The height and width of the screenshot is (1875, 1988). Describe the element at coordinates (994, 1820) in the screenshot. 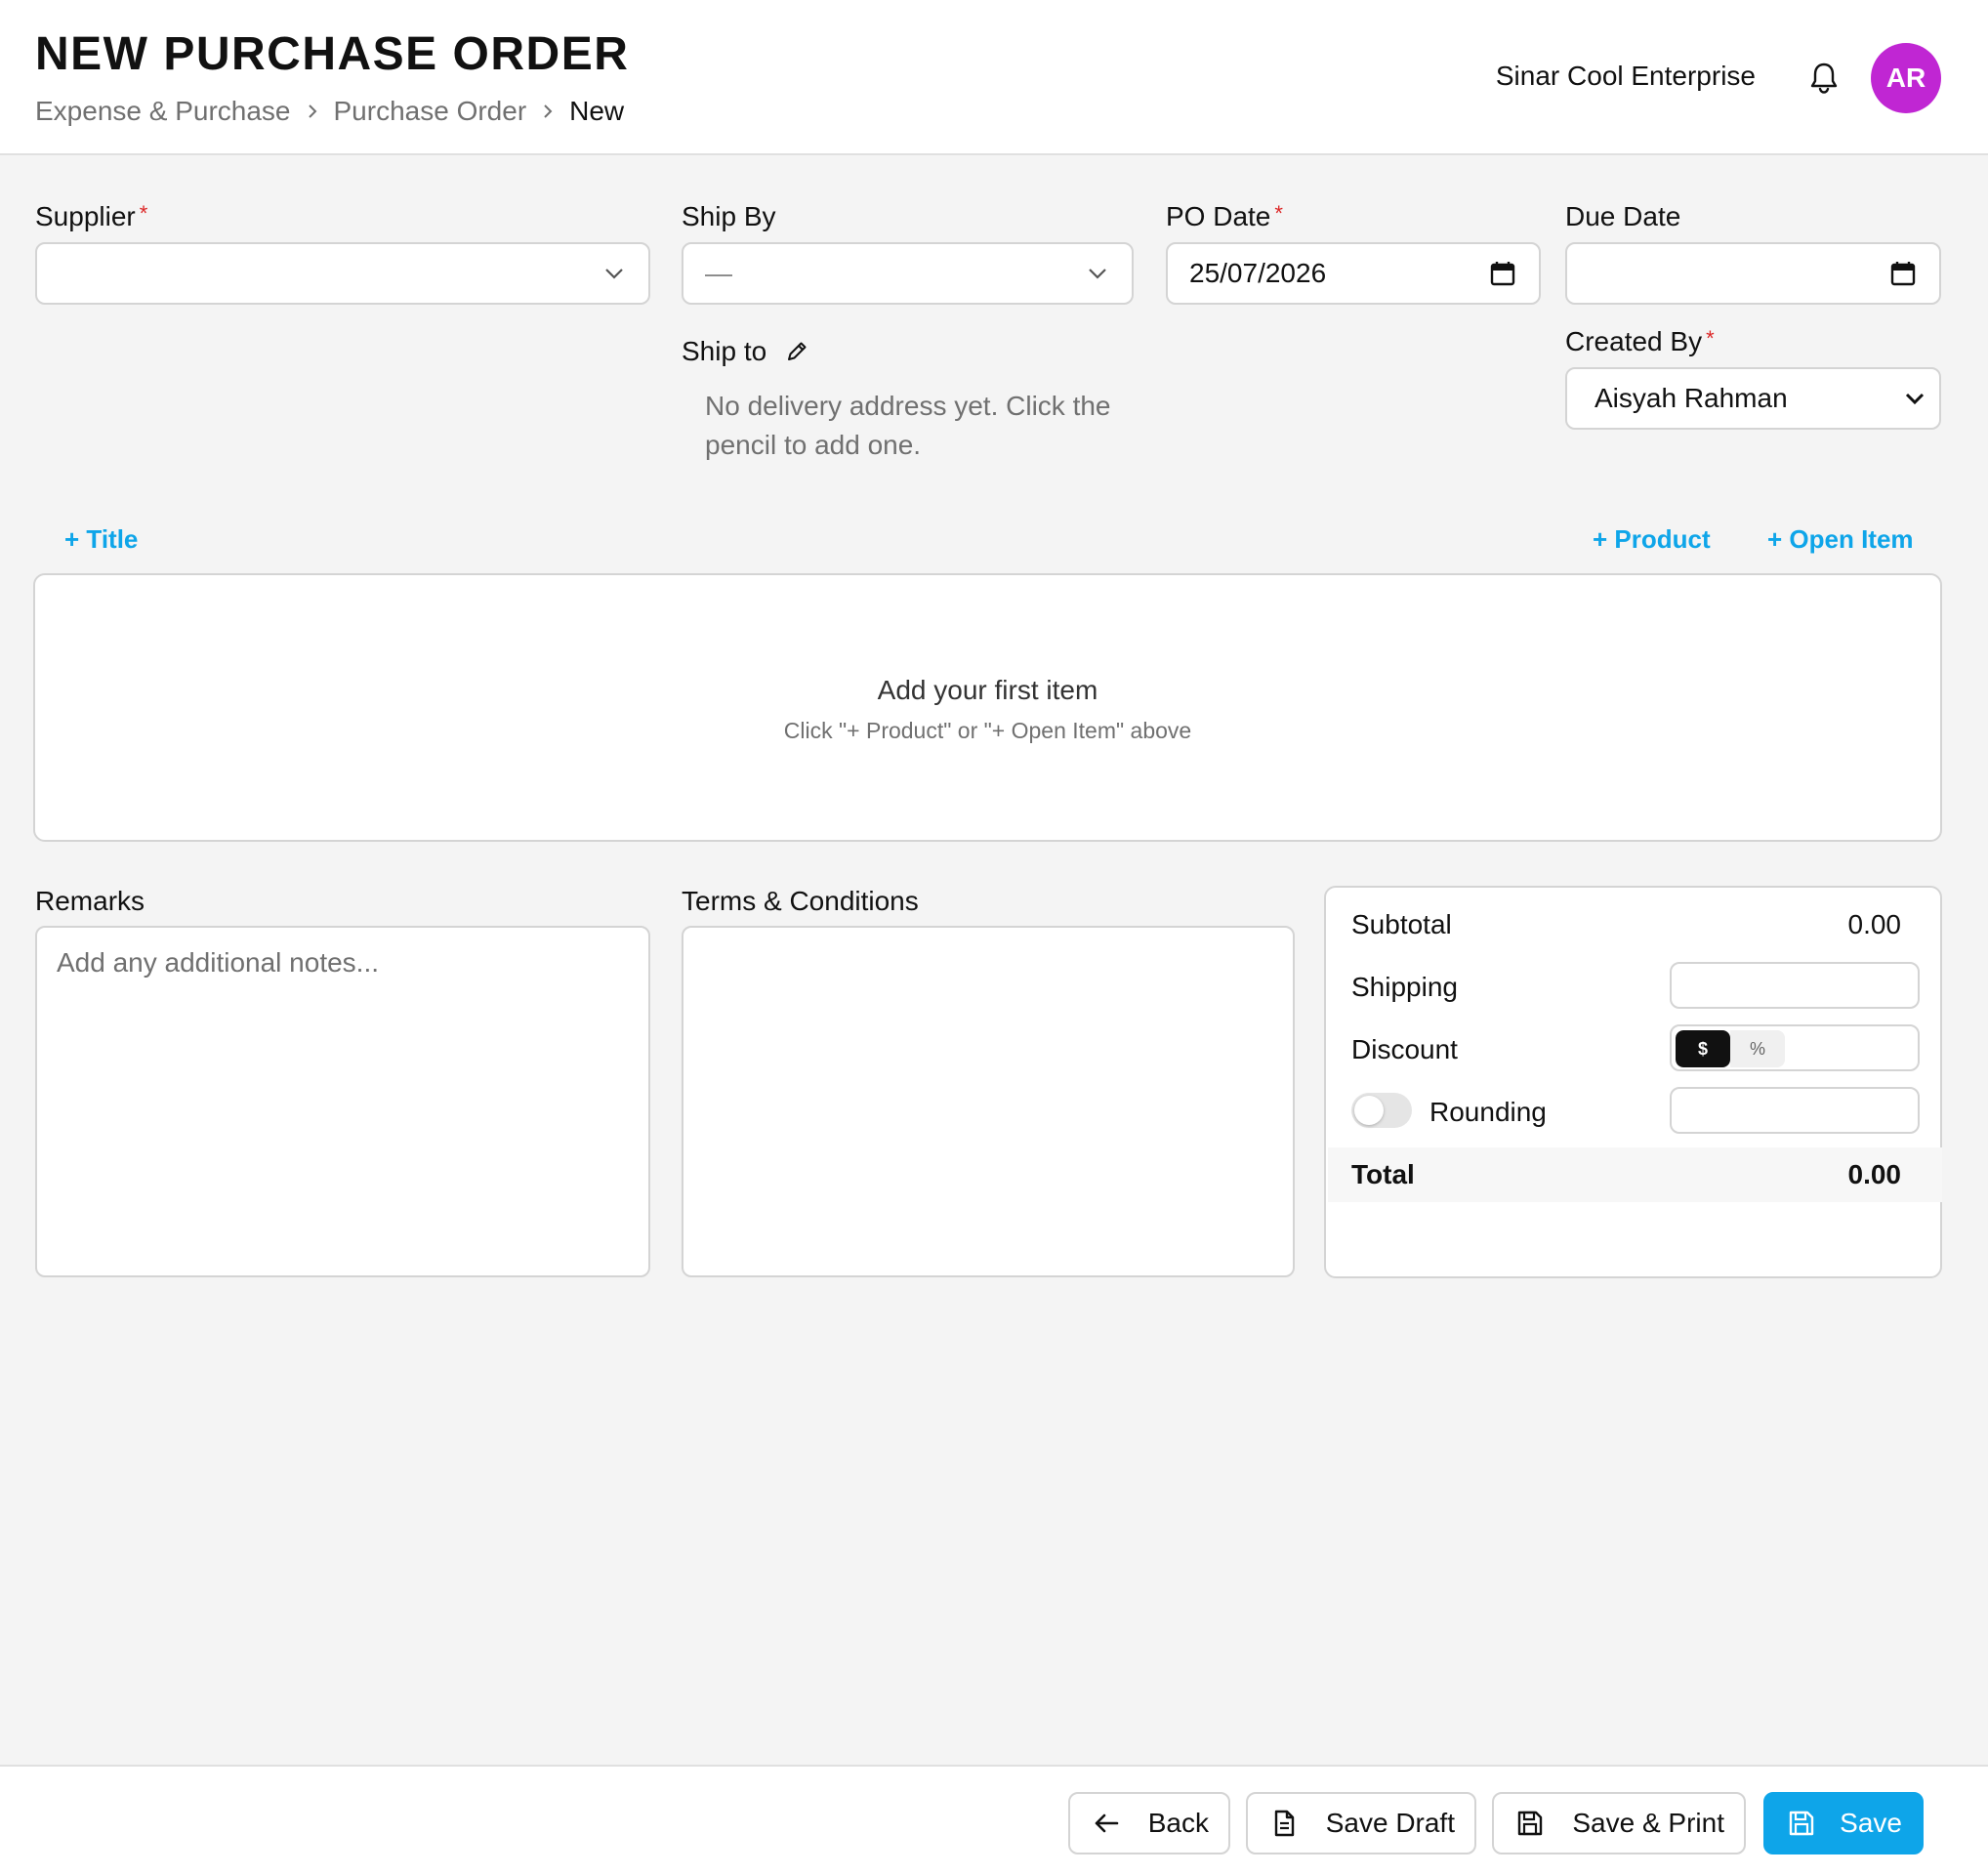

I see `footer-bar: Back Save Draft Save & Print Save` at that location.